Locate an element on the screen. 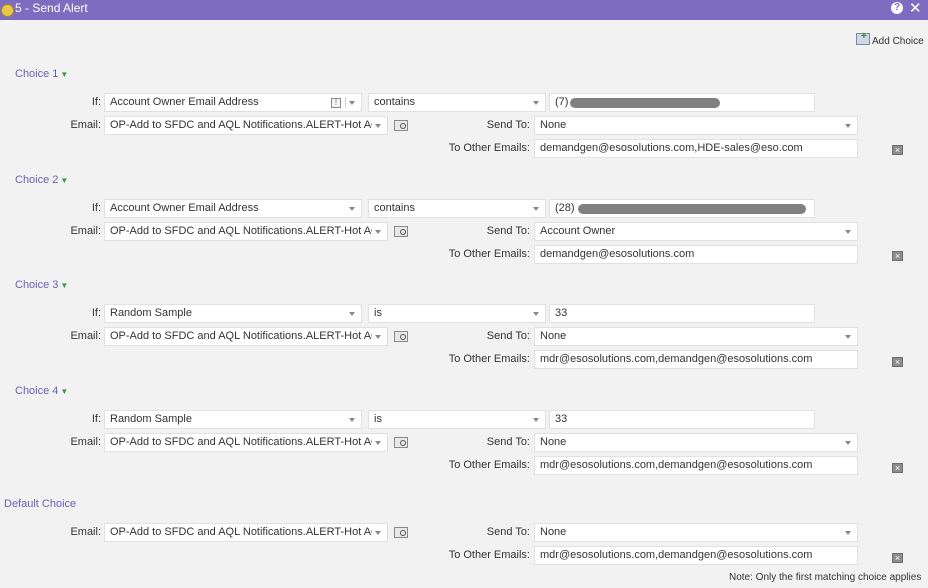 The height and width of the screenshot is (588, 928). add-choice-button: Add Choice is located at coordinates (890, 39).